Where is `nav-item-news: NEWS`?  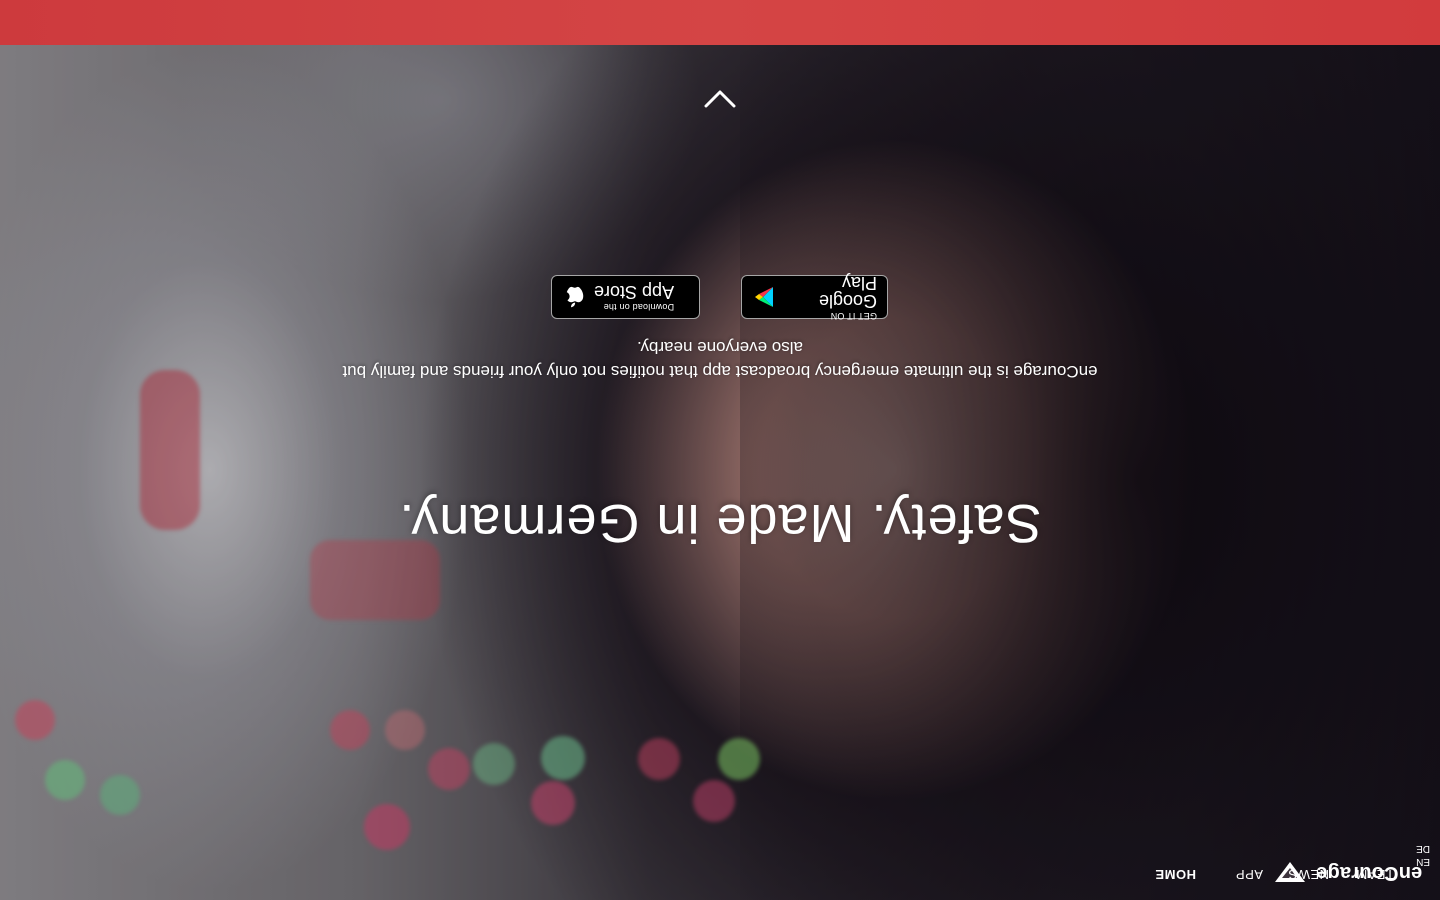
nav-item-news: NEWS is located at coordinates (1308, 874).